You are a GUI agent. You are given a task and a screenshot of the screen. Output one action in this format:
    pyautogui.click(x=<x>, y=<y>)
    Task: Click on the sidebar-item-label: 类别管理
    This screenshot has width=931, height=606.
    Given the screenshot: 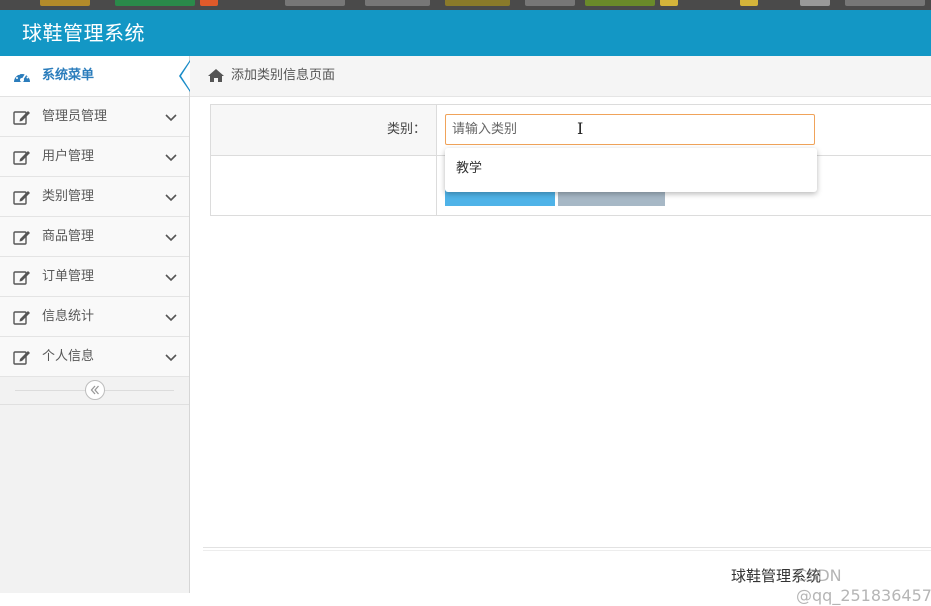 What is the action you would take?
    pyautogui.click(x=68, y=196)
    